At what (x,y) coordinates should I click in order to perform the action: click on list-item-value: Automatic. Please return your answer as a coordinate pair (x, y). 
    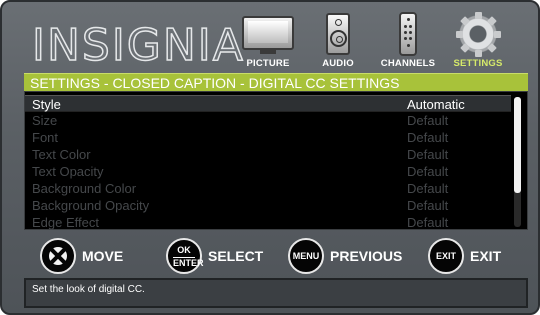
    Looking at the image, I should click on (436, 104).